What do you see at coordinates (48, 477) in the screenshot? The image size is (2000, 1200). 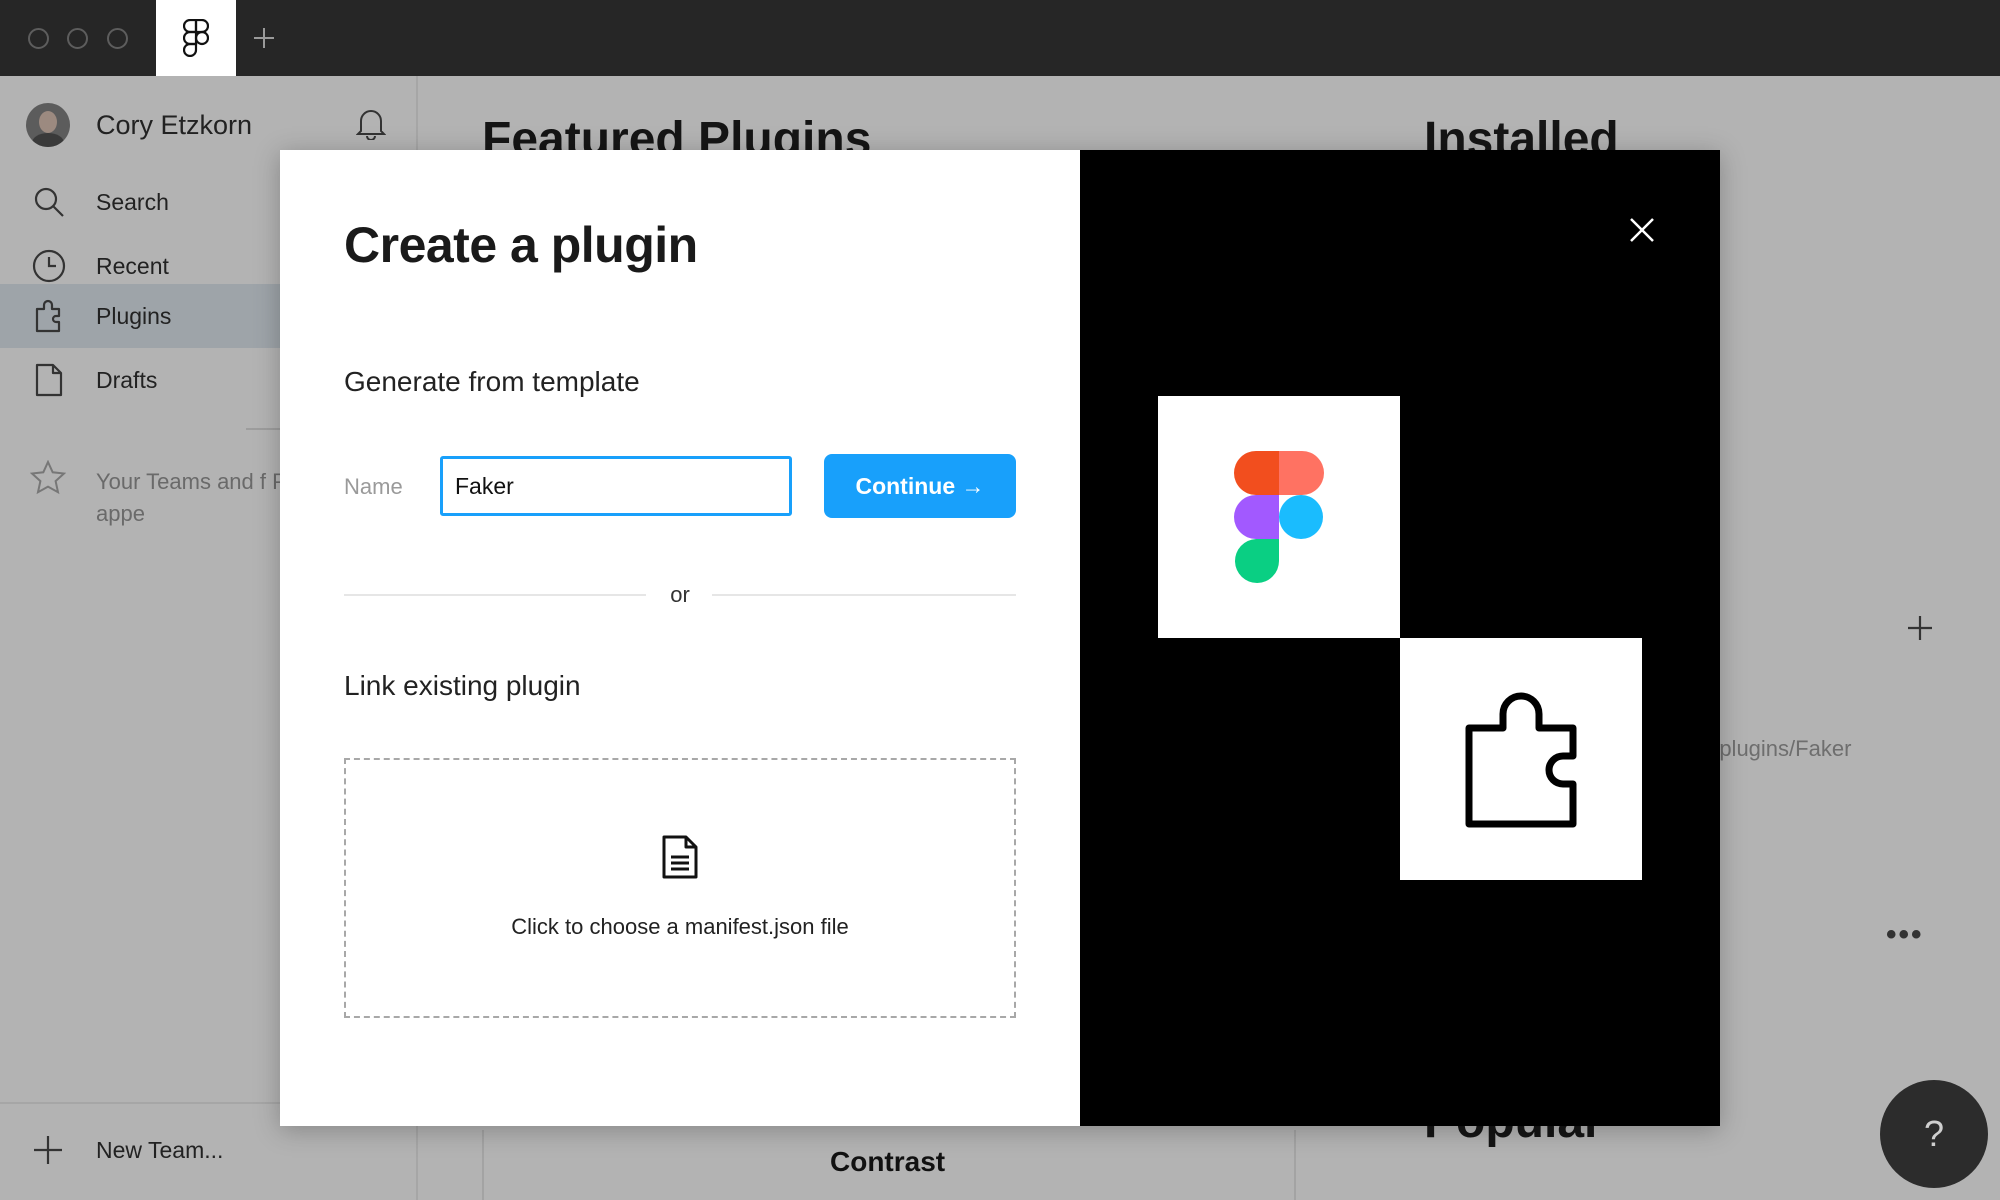 I see `star-icon` at bounding box center [48, 477].